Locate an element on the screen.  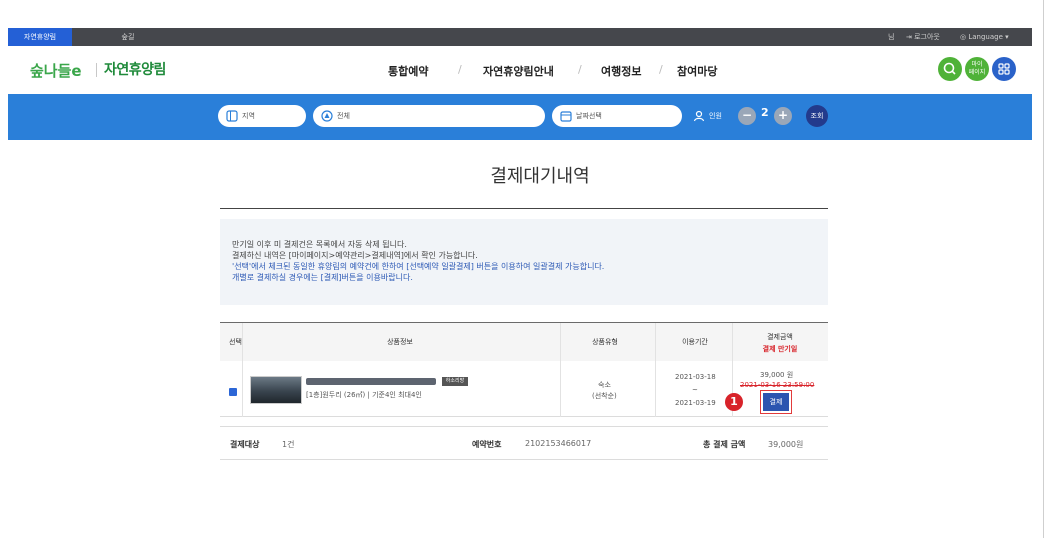
user-greeting: 님 is located at coordinates (891, 37).